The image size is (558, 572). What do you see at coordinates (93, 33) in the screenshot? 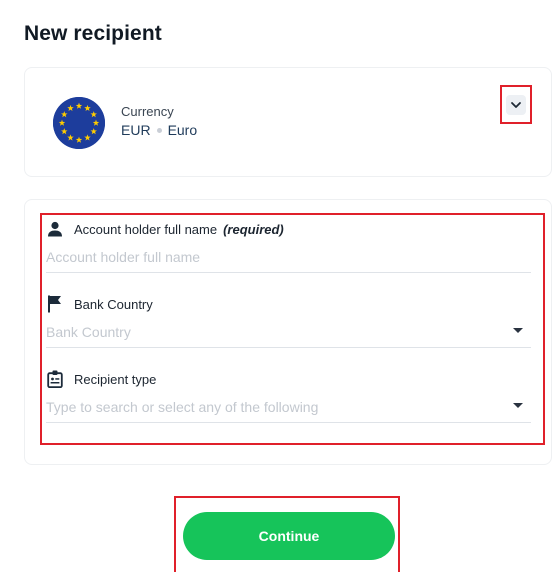
I see `page-title: New recipient` at bounding box center [93, 33].